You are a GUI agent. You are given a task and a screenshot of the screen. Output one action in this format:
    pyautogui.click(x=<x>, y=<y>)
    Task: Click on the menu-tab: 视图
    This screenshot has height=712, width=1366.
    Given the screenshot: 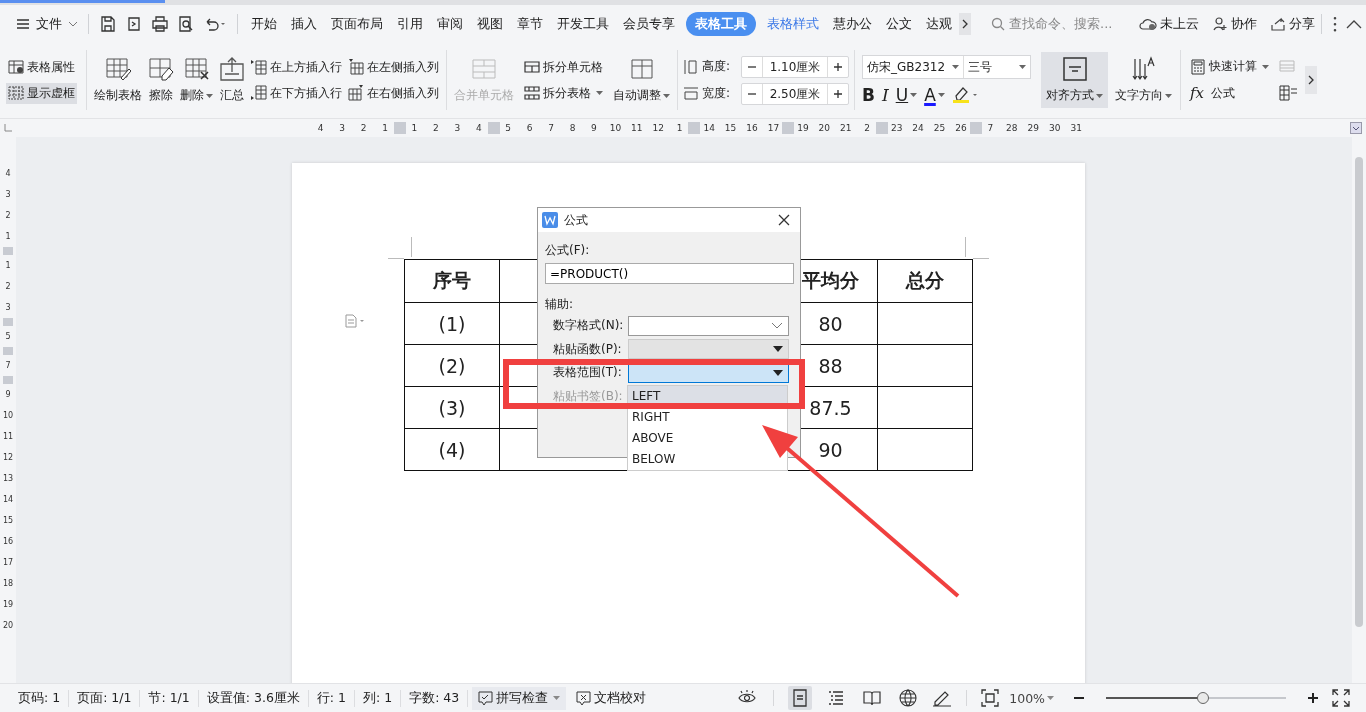 What is the action you would take?
    pyautogui.click(x=490, y=23)
    